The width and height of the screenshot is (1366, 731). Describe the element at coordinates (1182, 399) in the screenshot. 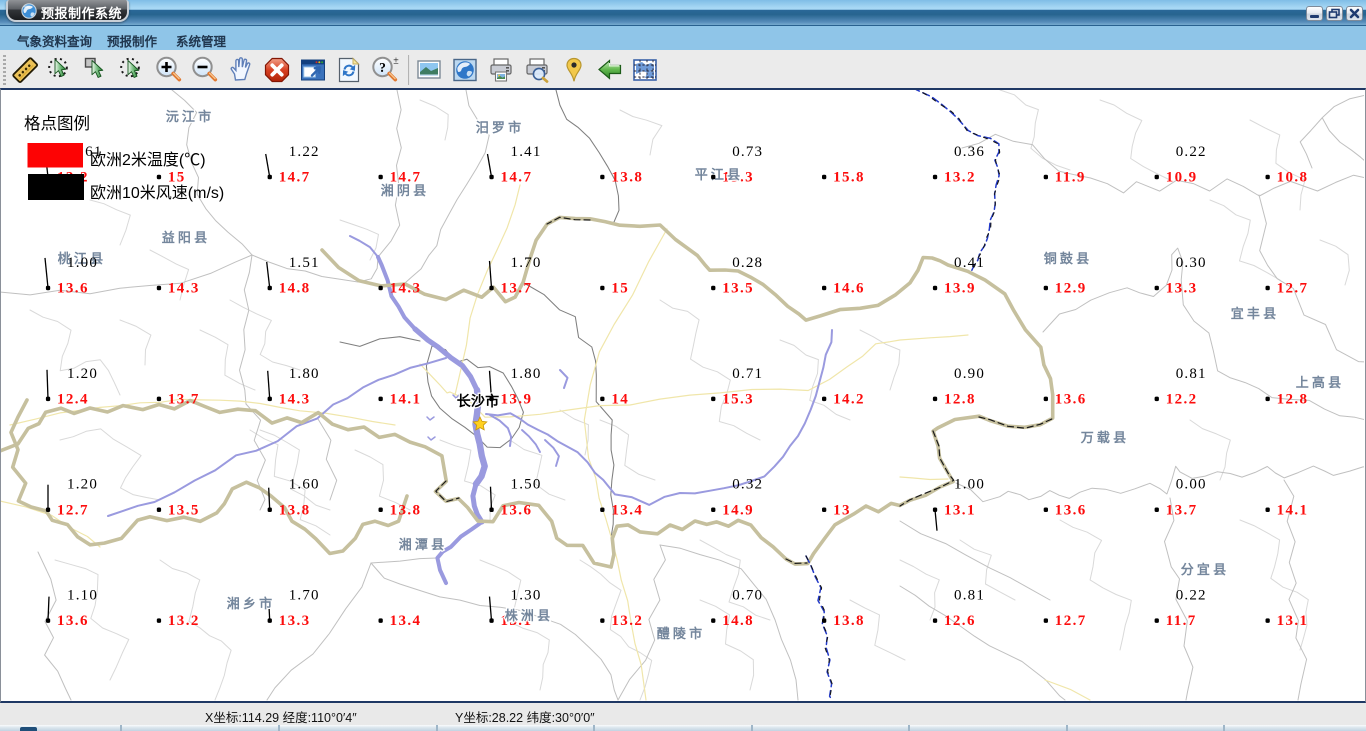

I see `svg-text: 12.2` at that location.